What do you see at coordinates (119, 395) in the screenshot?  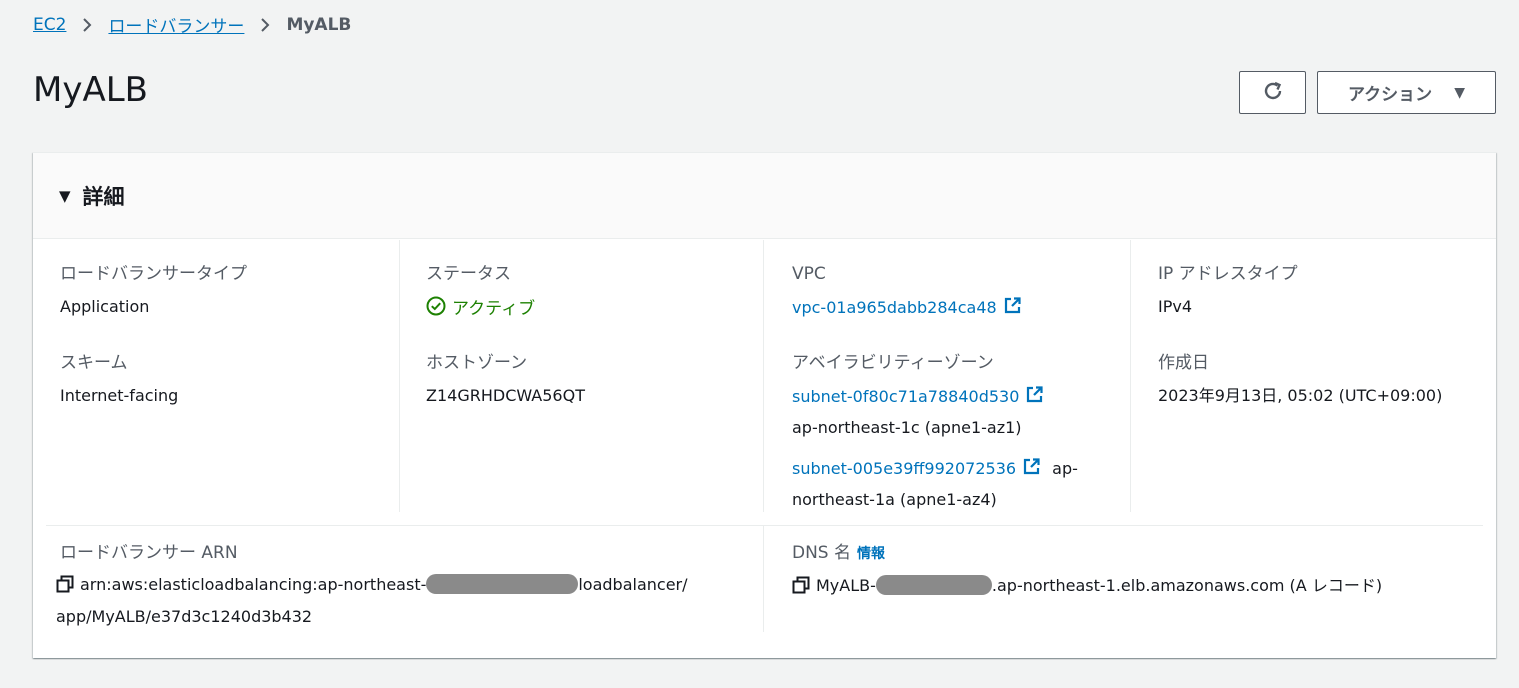 I see `scheme-value: Internet-facing` at bounding box center [119, 395].